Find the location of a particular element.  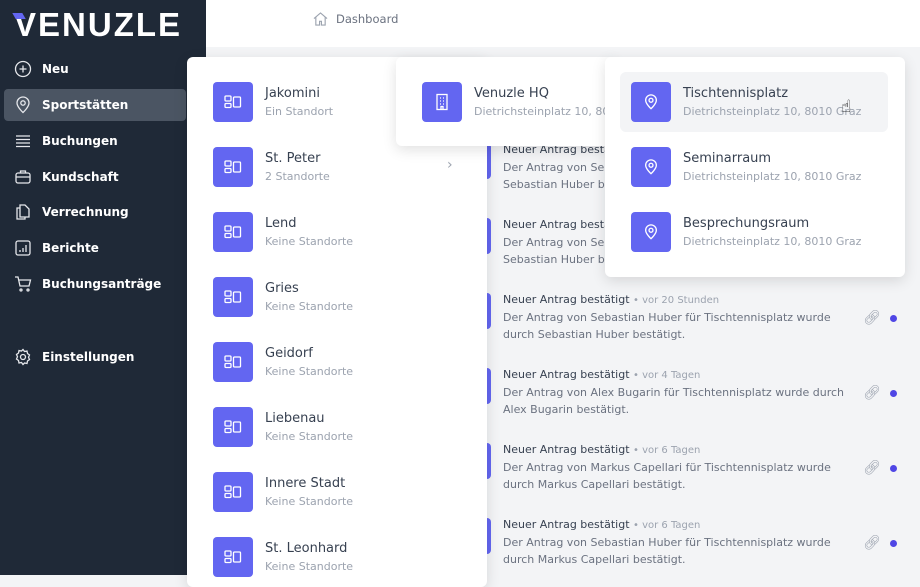

documents-icon is located at coordinates (23, 212).